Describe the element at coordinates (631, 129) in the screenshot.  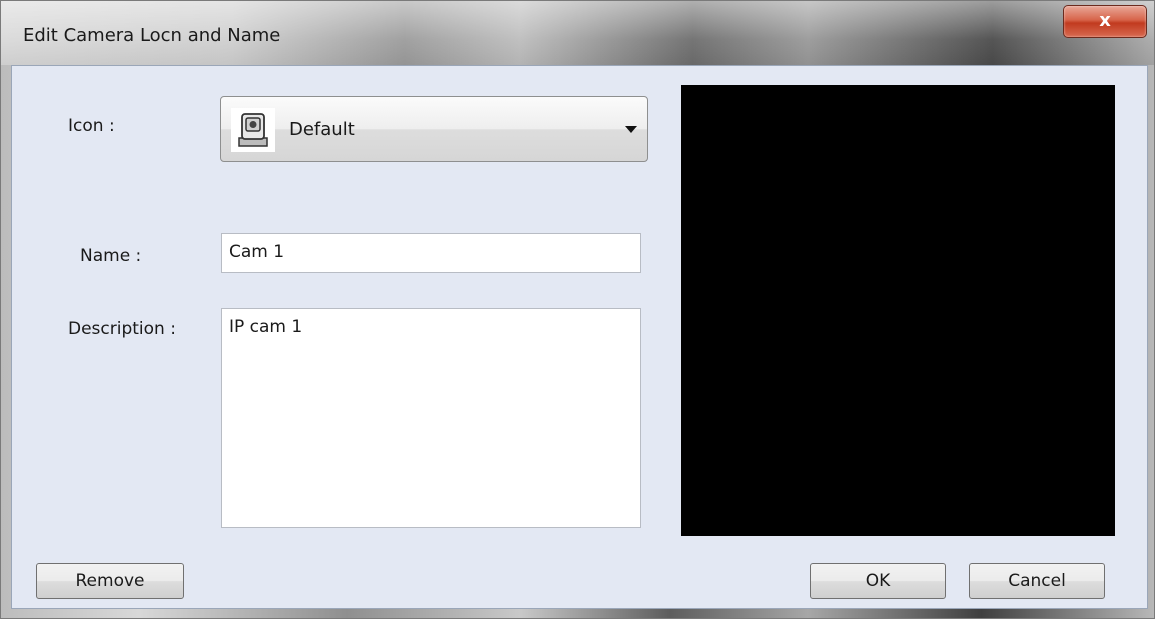
I see `chevron-down-icon` at that location.